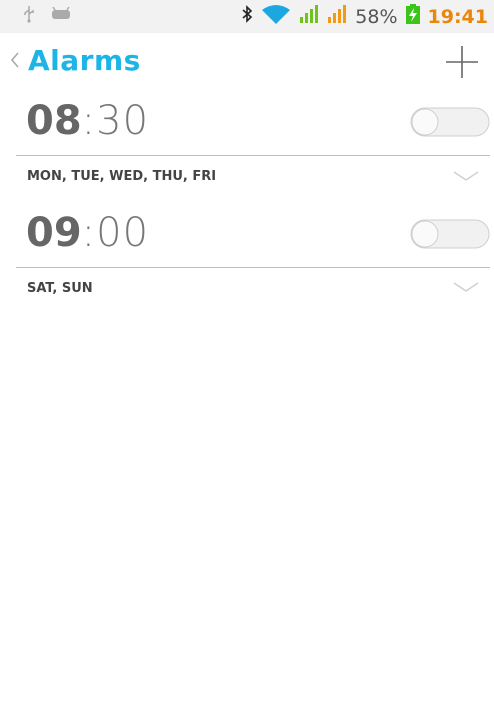  I want to click on signal-1-icon, so click(309, 16).